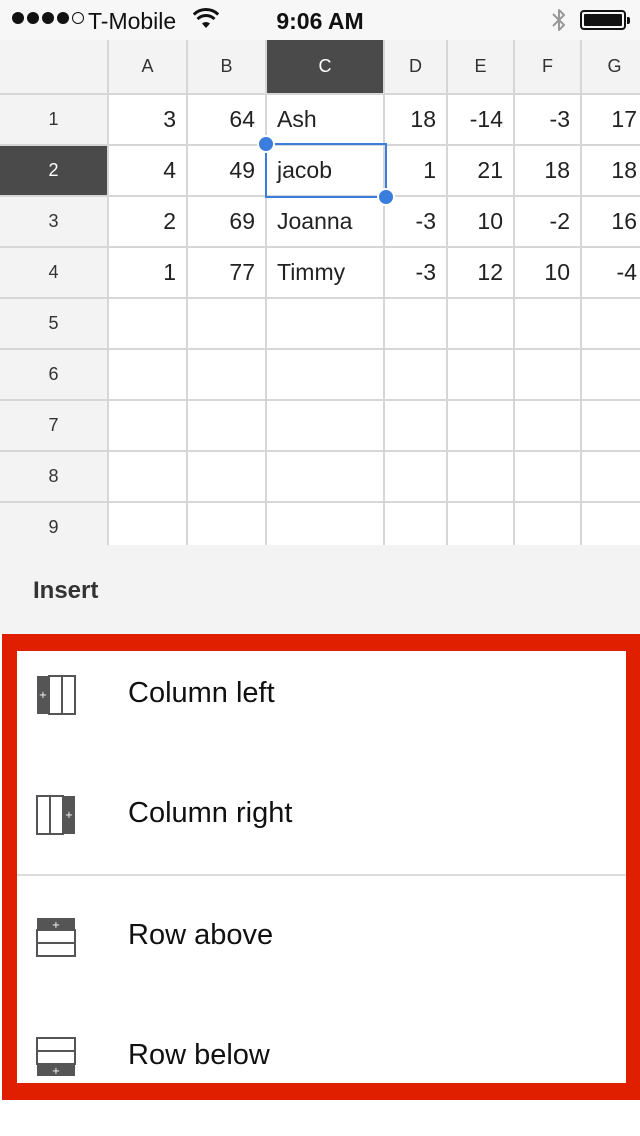  What do you see at coordinates (56, 695) in the screenshot?
I see `insert-column-left-icon: +` at bounding box center [56, 695].